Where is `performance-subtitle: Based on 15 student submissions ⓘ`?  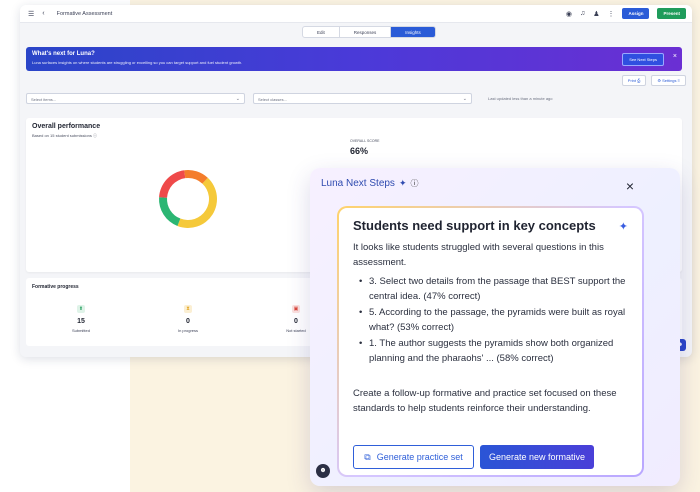 performance-subtitle: Based on 15 student submissions ⓘ is located at coordinates (64, 136).